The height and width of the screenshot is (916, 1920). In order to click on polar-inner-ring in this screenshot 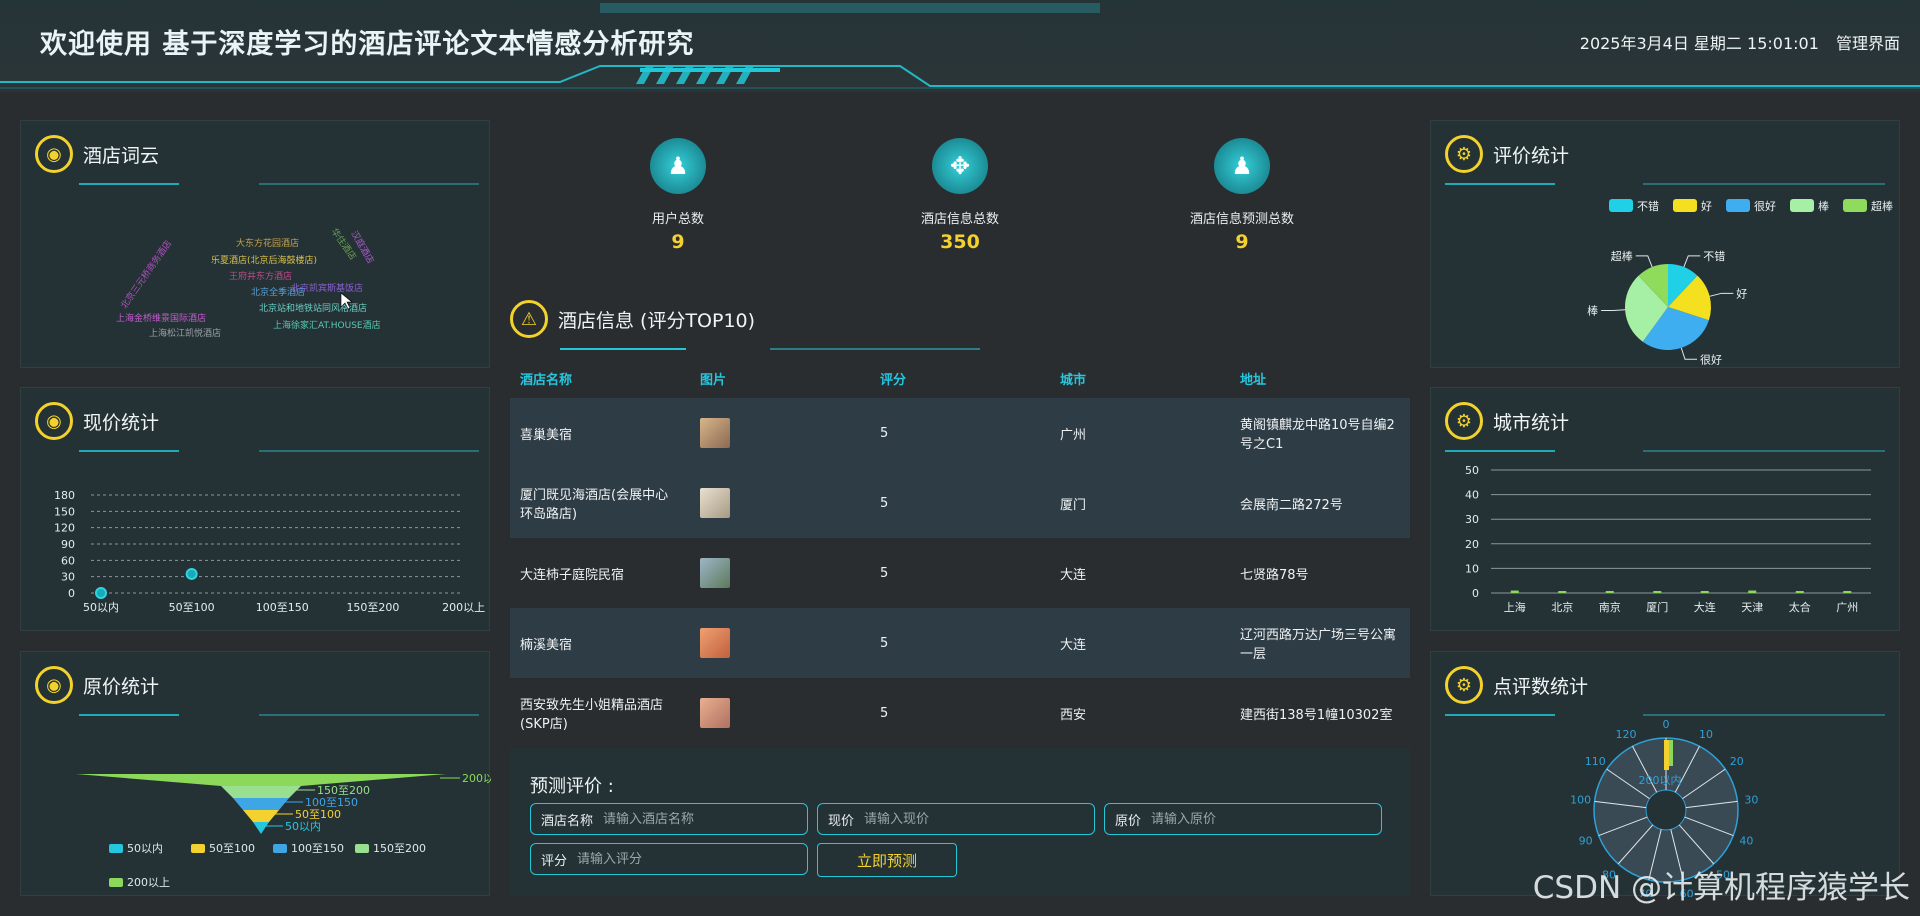, I will do `click(1666, 810)`.